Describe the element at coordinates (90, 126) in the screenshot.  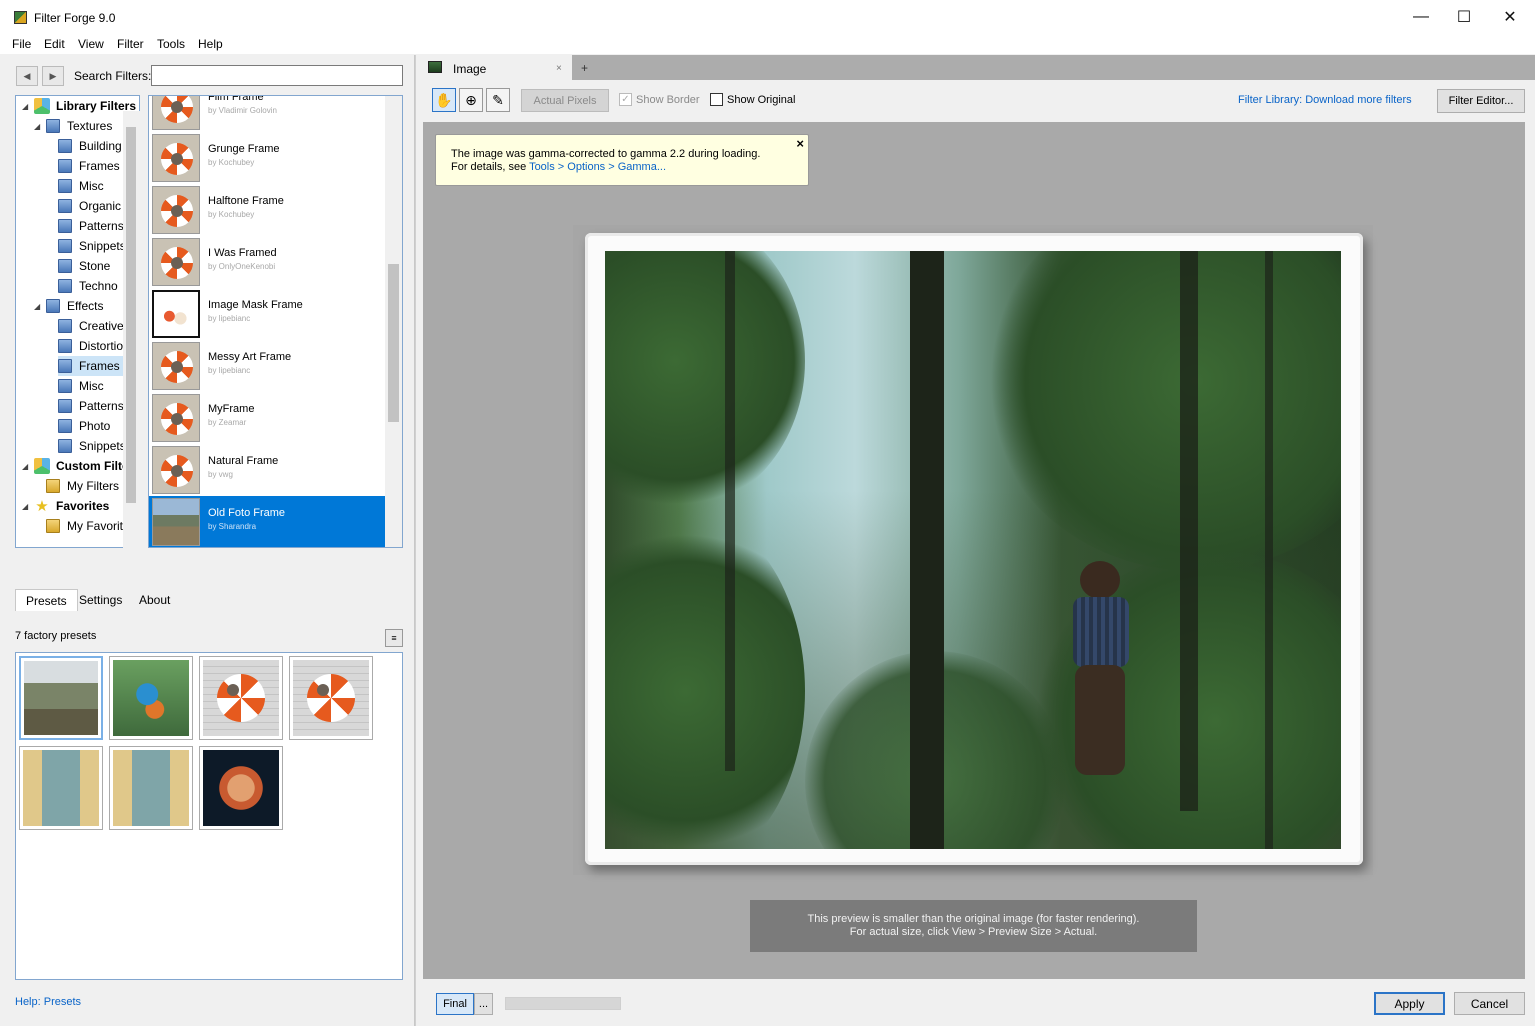
I see `tree-item-label: Textures` at that location.